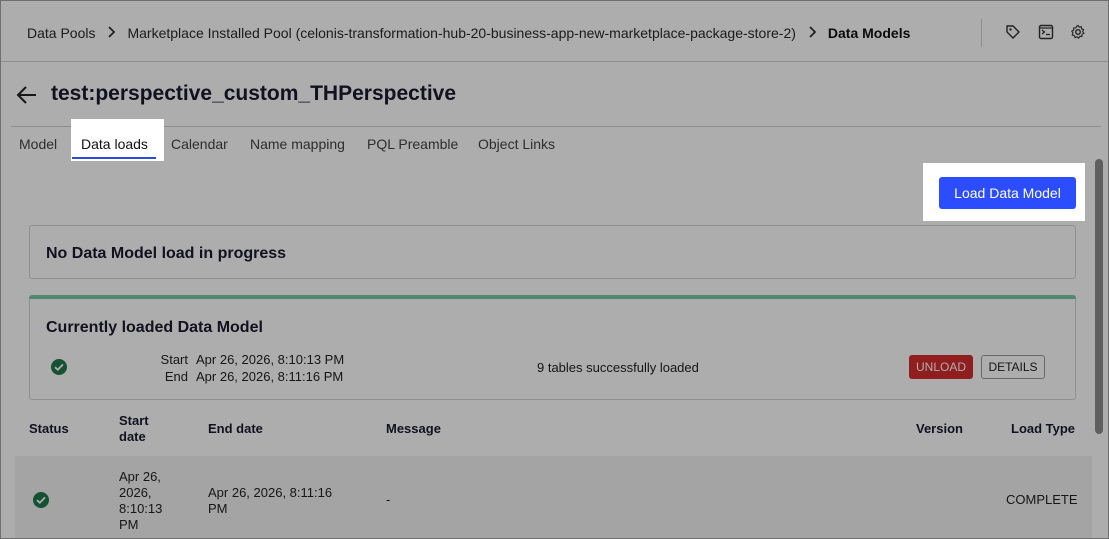 Image resolution: width=1109 pixels, height=539 pixels. What do you see at coordinates (134, 420) in the screenshot?
I see `col-header-start-line1: Start` at bounding box center [134, 420].